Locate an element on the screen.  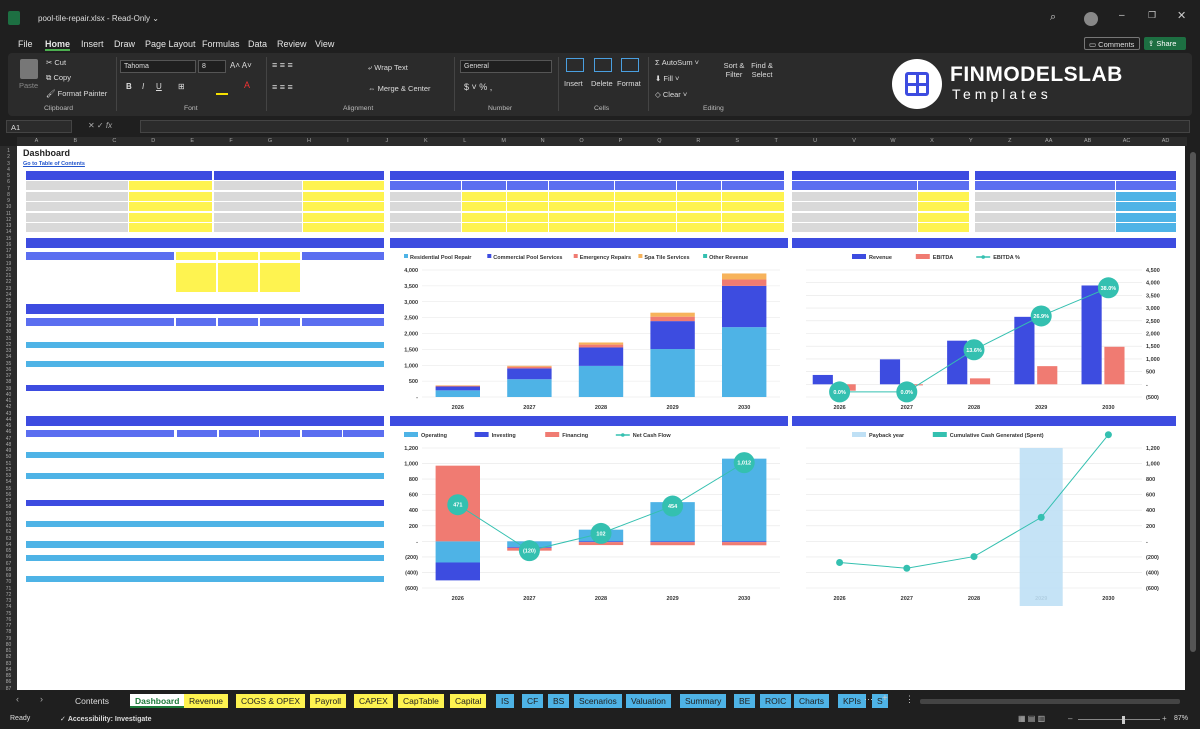
row-header: 85 is located at coordinates (8, 676).